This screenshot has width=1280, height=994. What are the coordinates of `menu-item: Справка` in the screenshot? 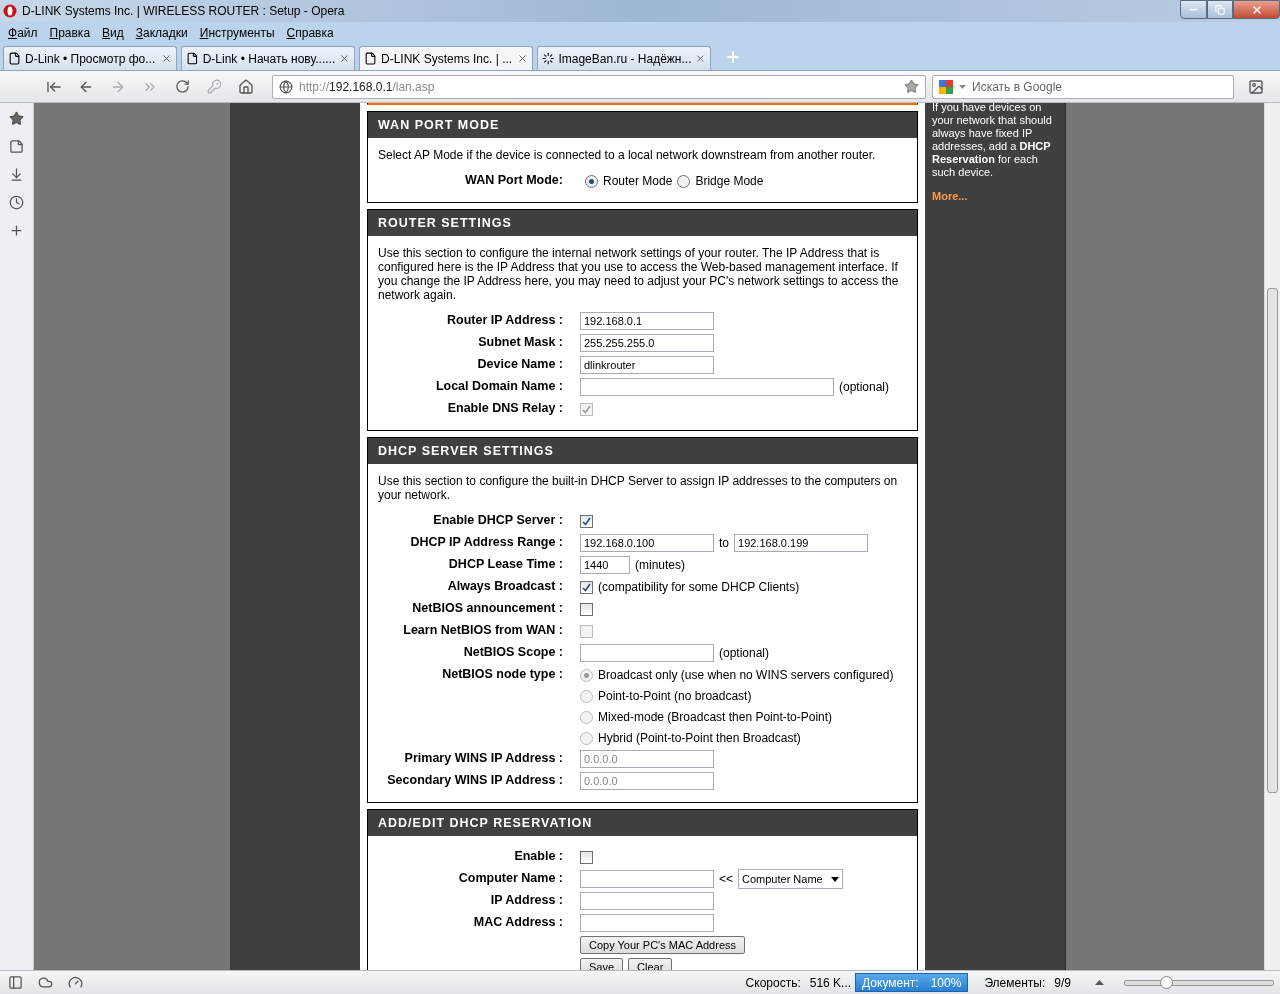 It's located at (310, 33).